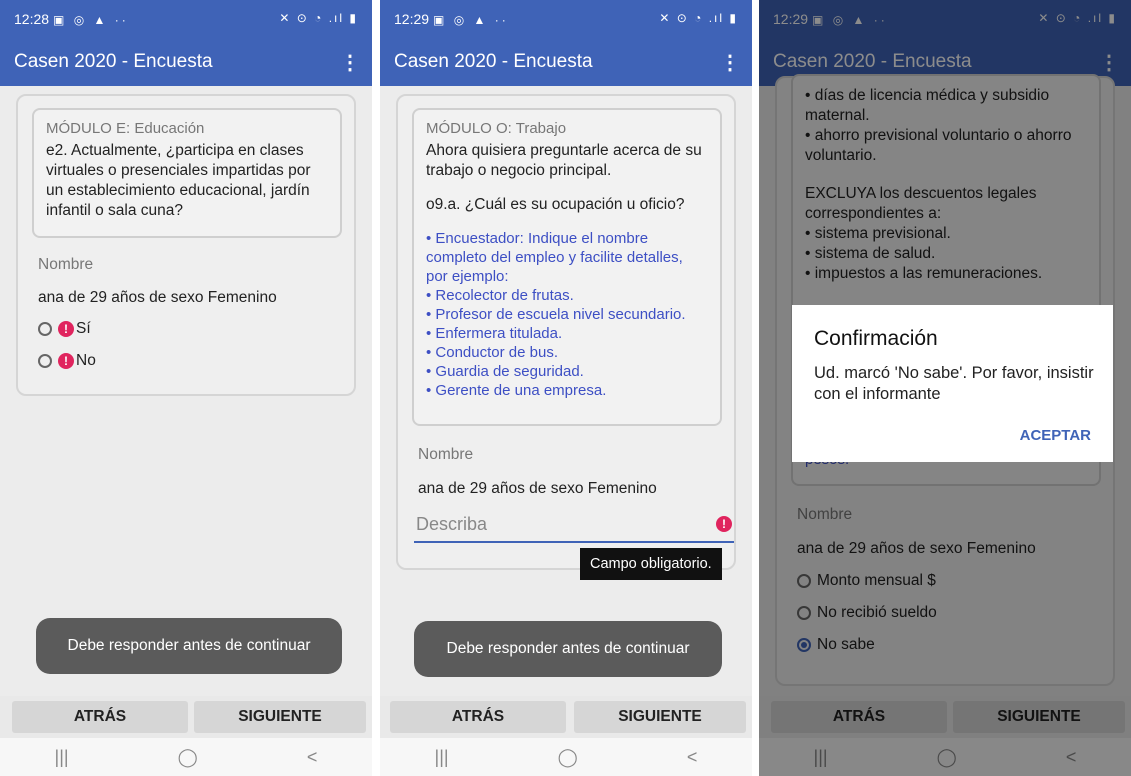  I want to click on option-si: ! Sí, so click(64, 329).